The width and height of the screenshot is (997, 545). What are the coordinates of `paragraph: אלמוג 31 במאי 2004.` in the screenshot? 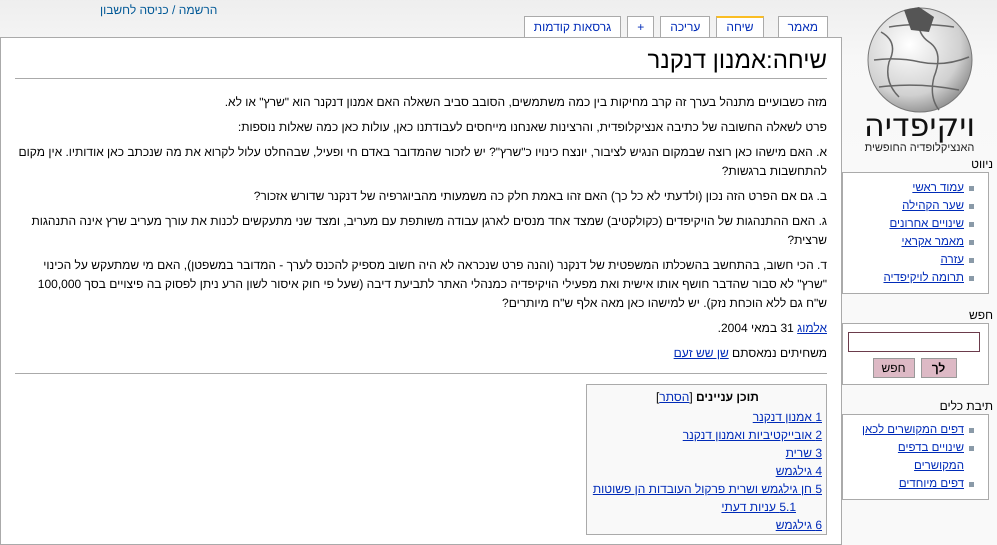 It's located at (771, 328).